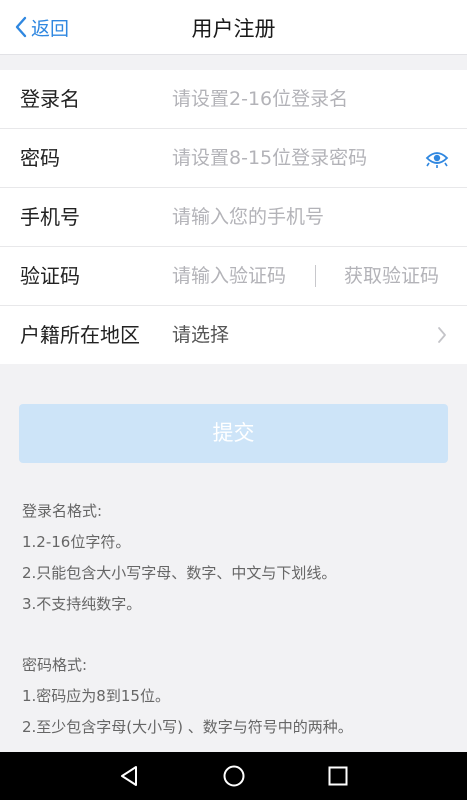 This screenshot has width=467, height=800. Describe the element at coordinates (179, 573) in the screenshot. I see `login-format-rule-2: 2.只能包含大小写字母、数字、中文与下划线。` at that location.